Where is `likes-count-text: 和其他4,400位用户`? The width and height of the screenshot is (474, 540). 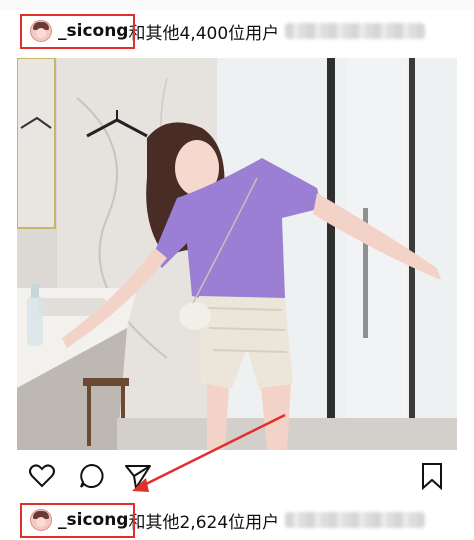
likes-count-text: 和其他4,400位用户 is located at coordinates (203, 31).